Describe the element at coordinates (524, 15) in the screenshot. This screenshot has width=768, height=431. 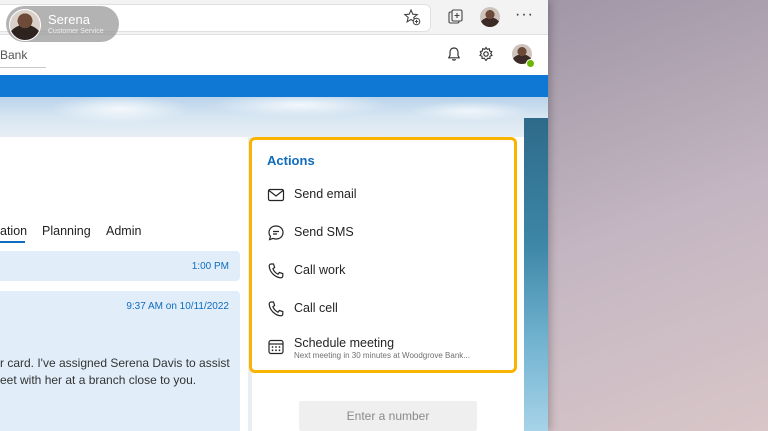
I see `more-options-icon: ···` at that location.